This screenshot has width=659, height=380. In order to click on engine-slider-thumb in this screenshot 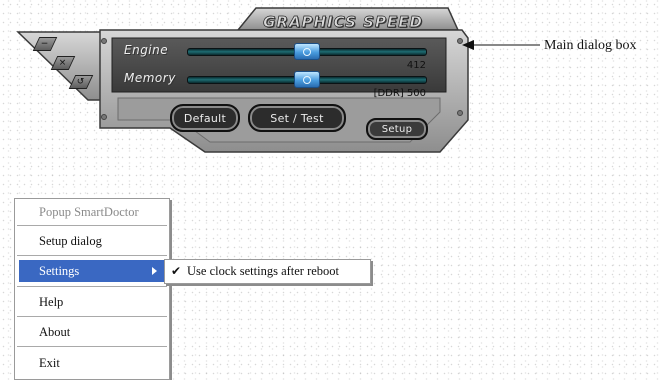, I will do `click(307, 51)`.